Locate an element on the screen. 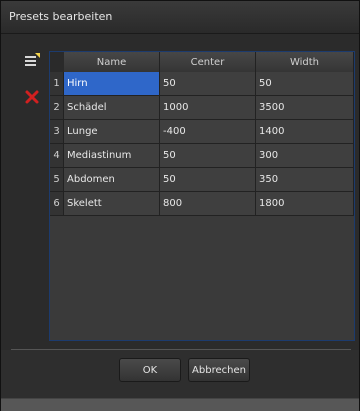 The width and height of the screenshot is (360, 411). cell-width: 1800 is located at coordinates (305, 204).